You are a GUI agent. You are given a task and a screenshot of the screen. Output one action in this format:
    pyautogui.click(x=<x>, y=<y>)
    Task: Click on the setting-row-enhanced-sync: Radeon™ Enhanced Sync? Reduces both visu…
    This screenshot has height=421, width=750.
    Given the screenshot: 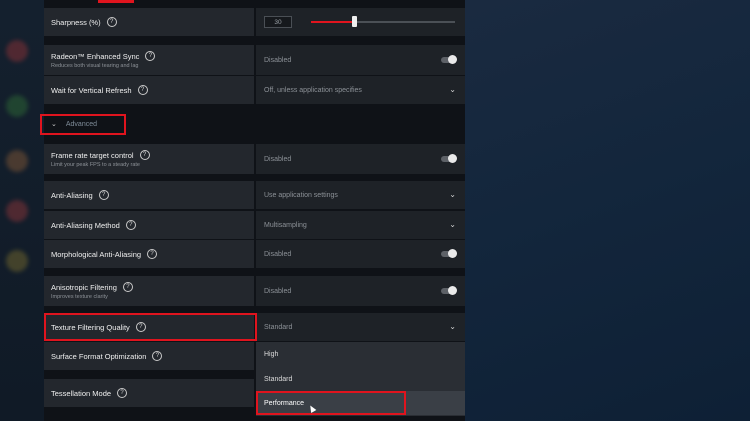 What is the action you would take?
    pyautogui.click(x=254, y=60)
    